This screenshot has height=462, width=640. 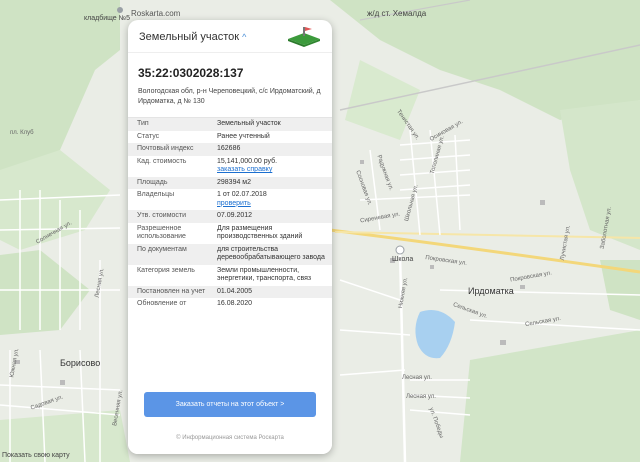 What do you see at coordinates (244, 37) in the screenshot?
I see `chevron-up-icon: ^` at bounding box center [244, 37].